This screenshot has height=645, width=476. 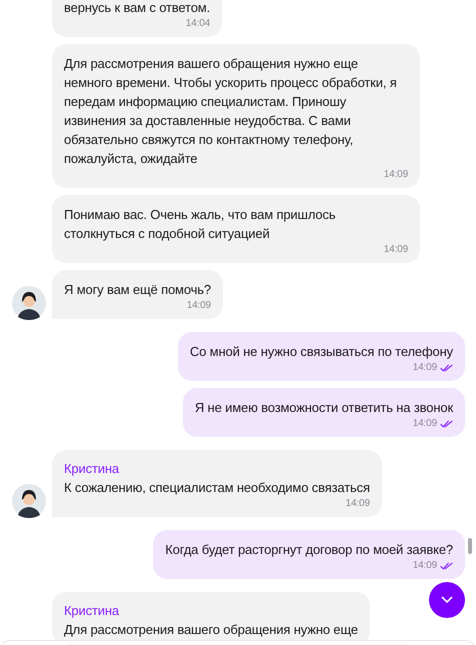 I want to click on message-text: Со мной не нужно связываться по телефону, so click(x=321, y=352).